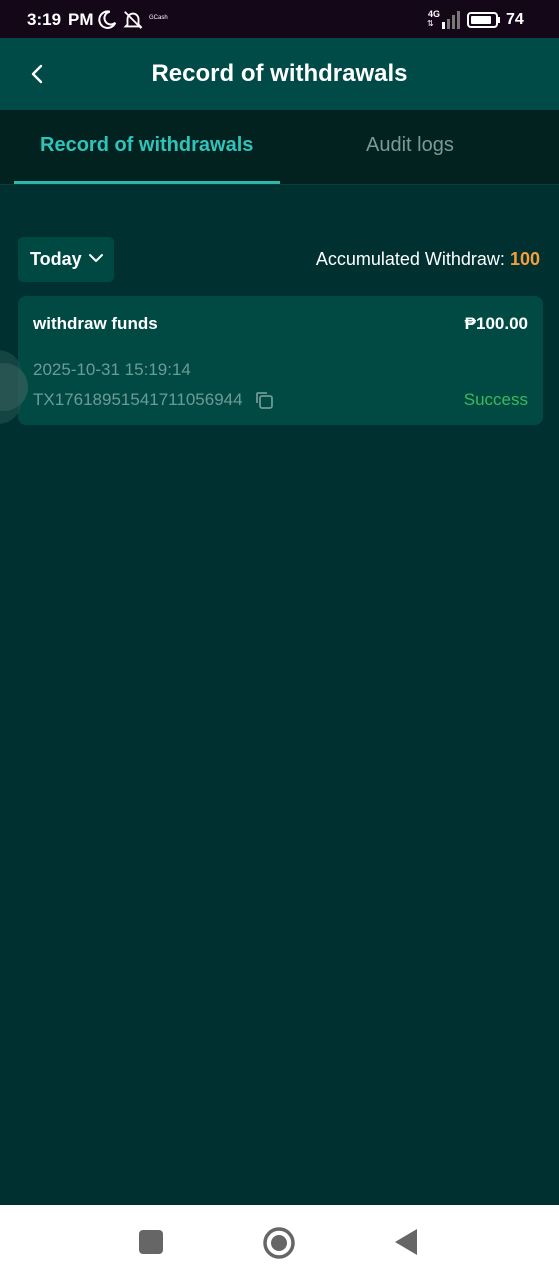 The height and width of the screenshot is (1280, 559). I want to click on tab-bar: Record of withdrawals Audit logs, so click(279, 147).